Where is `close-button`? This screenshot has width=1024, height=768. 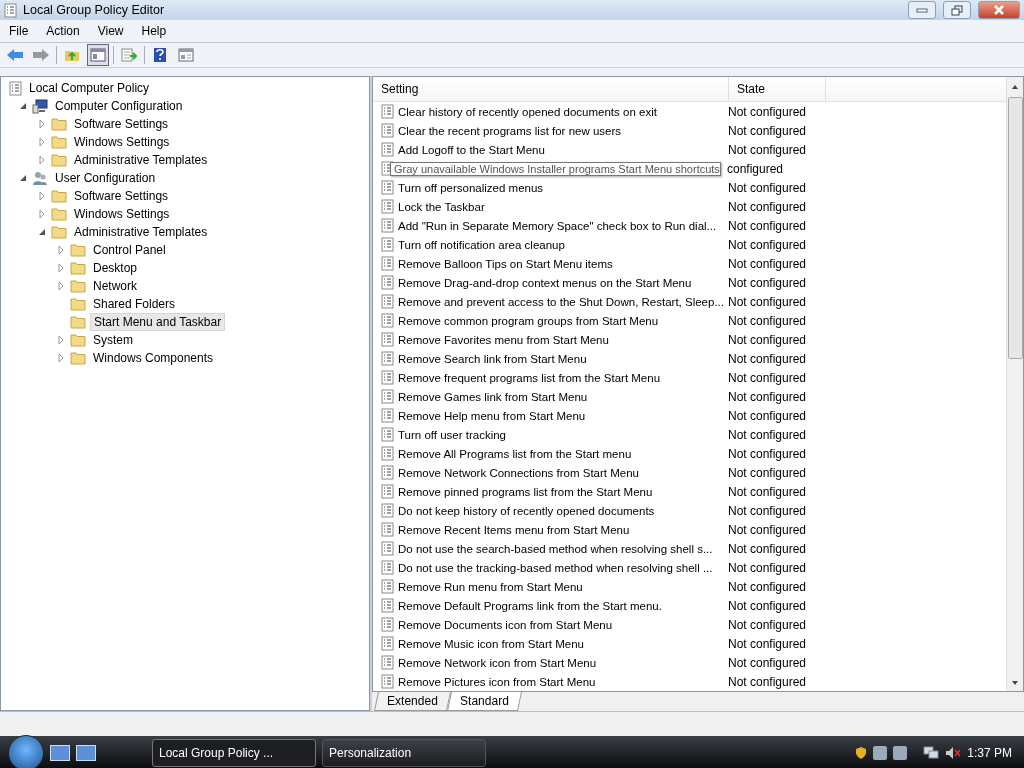 close-button is located at coordinates (999, 10).